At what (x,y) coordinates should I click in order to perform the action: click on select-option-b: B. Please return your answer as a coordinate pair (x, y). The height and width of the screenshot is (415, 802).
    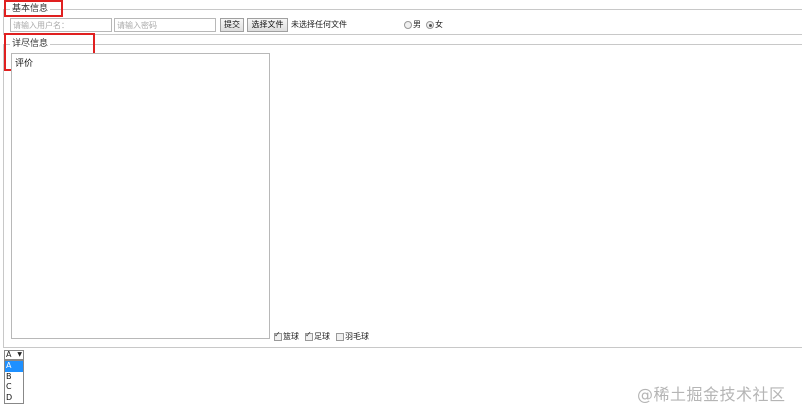
    Looking at the image, I should click on (14, 377).